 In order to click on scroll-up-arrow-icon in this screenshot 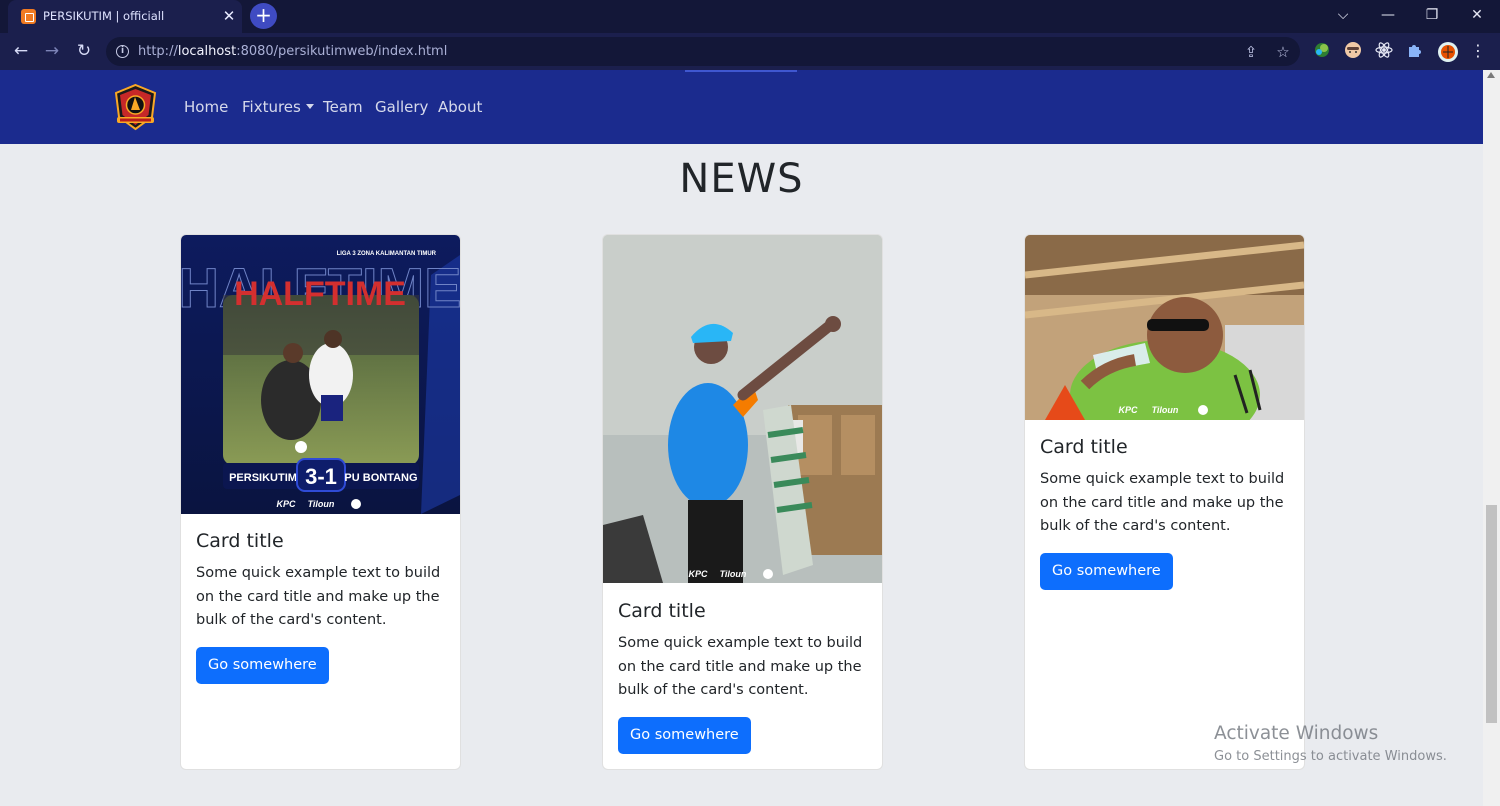, I will do `click(1491, 75)`.